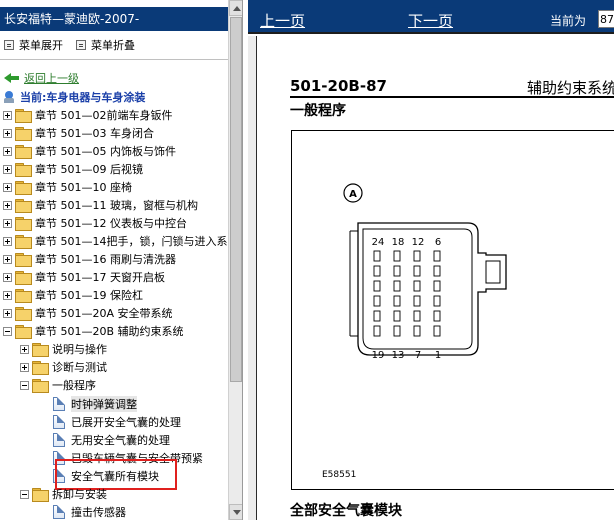 The width and height of the screenshot is (614, 520). I want to click on tree-node-chapter: 章节 501—05 内饰板与饰件, so click(89, 151).